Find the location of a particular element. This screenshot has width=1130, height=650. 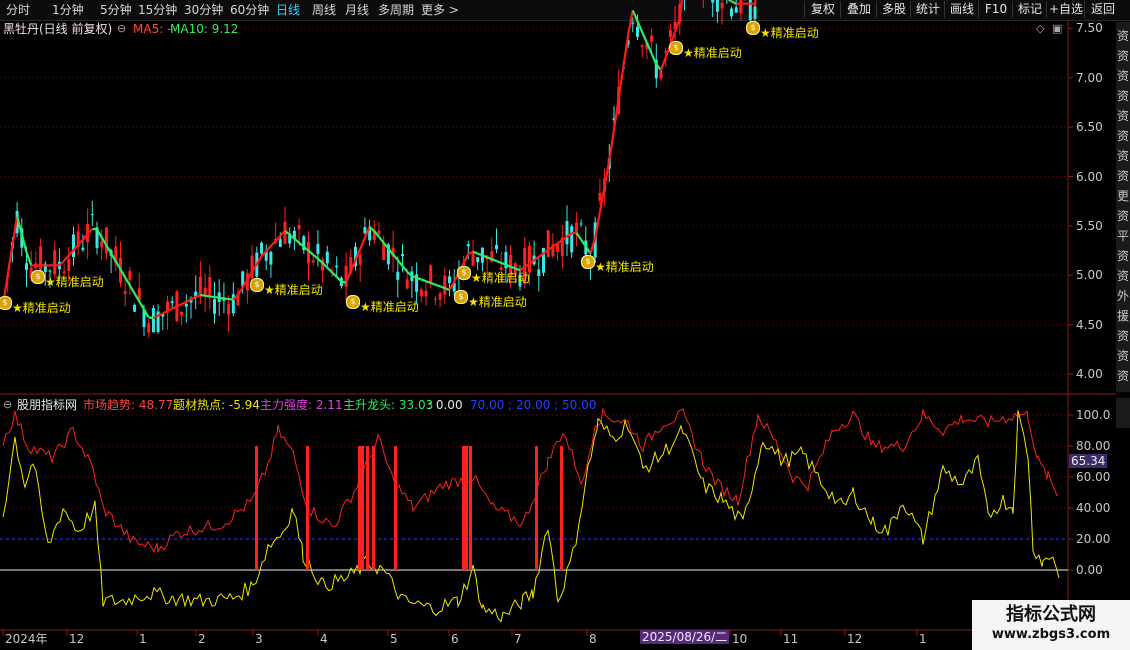

indicator-hot-label: 题材热点: -5.94 is located at coordinates (216, 405).